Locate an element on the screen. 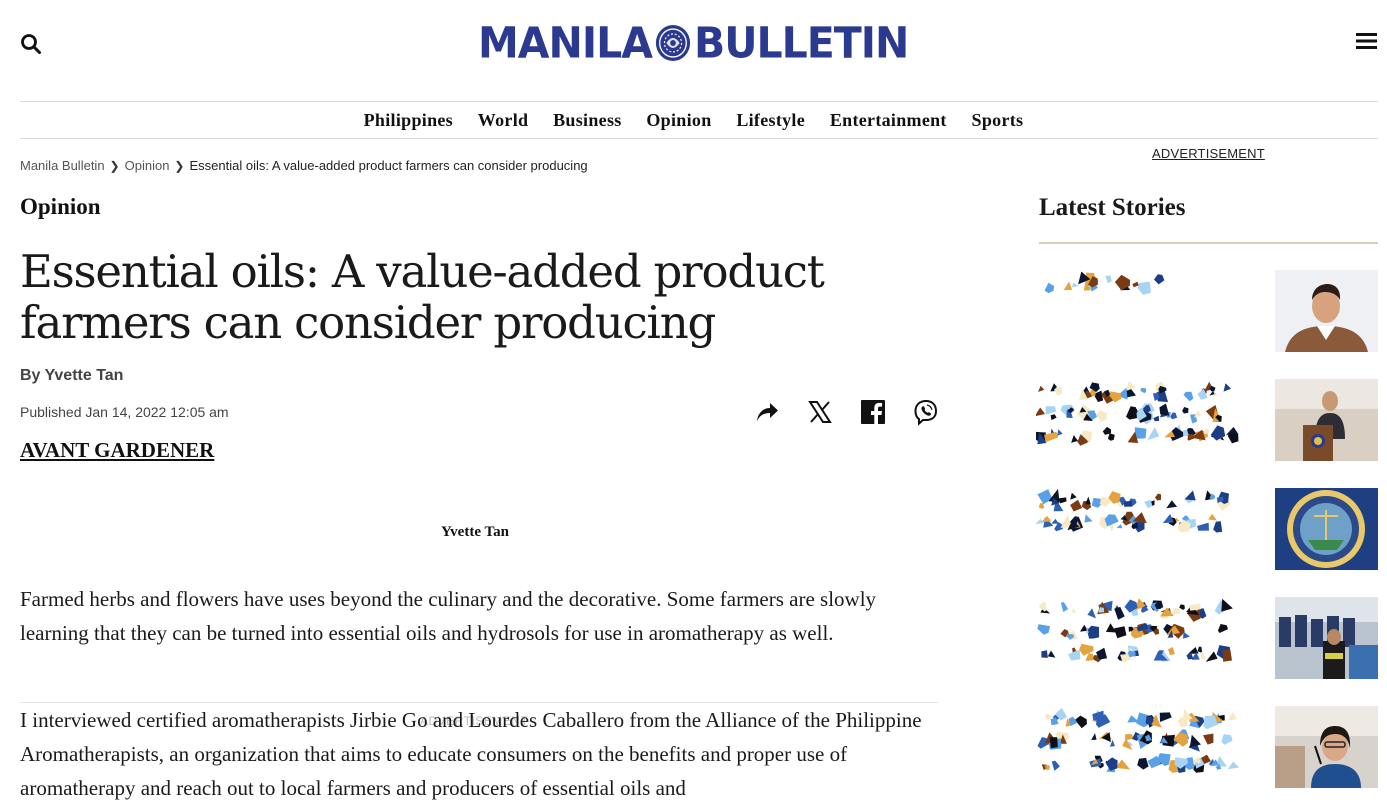 The height and width of the screenshot is (802, 1387). published-date: Published Jan 14, 2022 12:05 am is located at coordinates (124, 412).